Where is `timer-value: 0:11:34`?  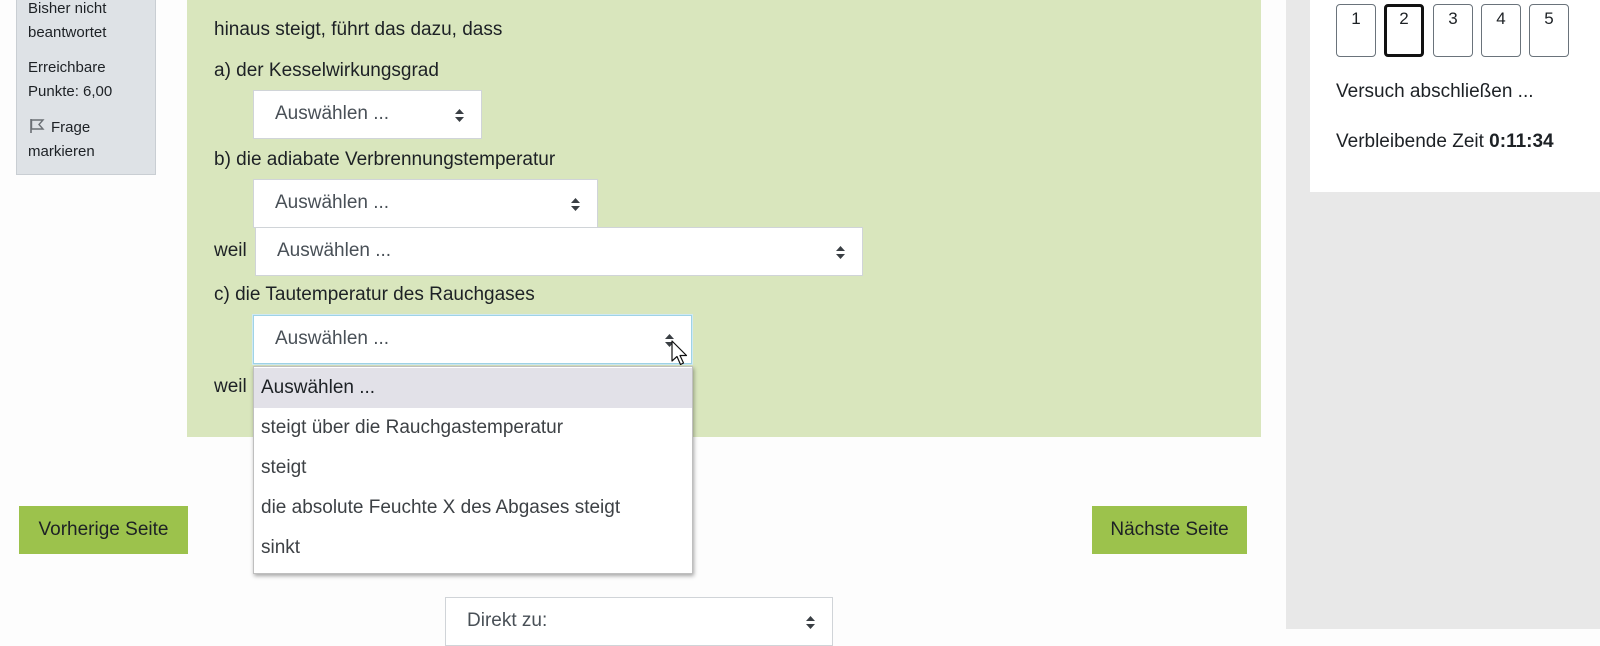
timer-value: 0:11:34 is located at coordinates (1521, 141).